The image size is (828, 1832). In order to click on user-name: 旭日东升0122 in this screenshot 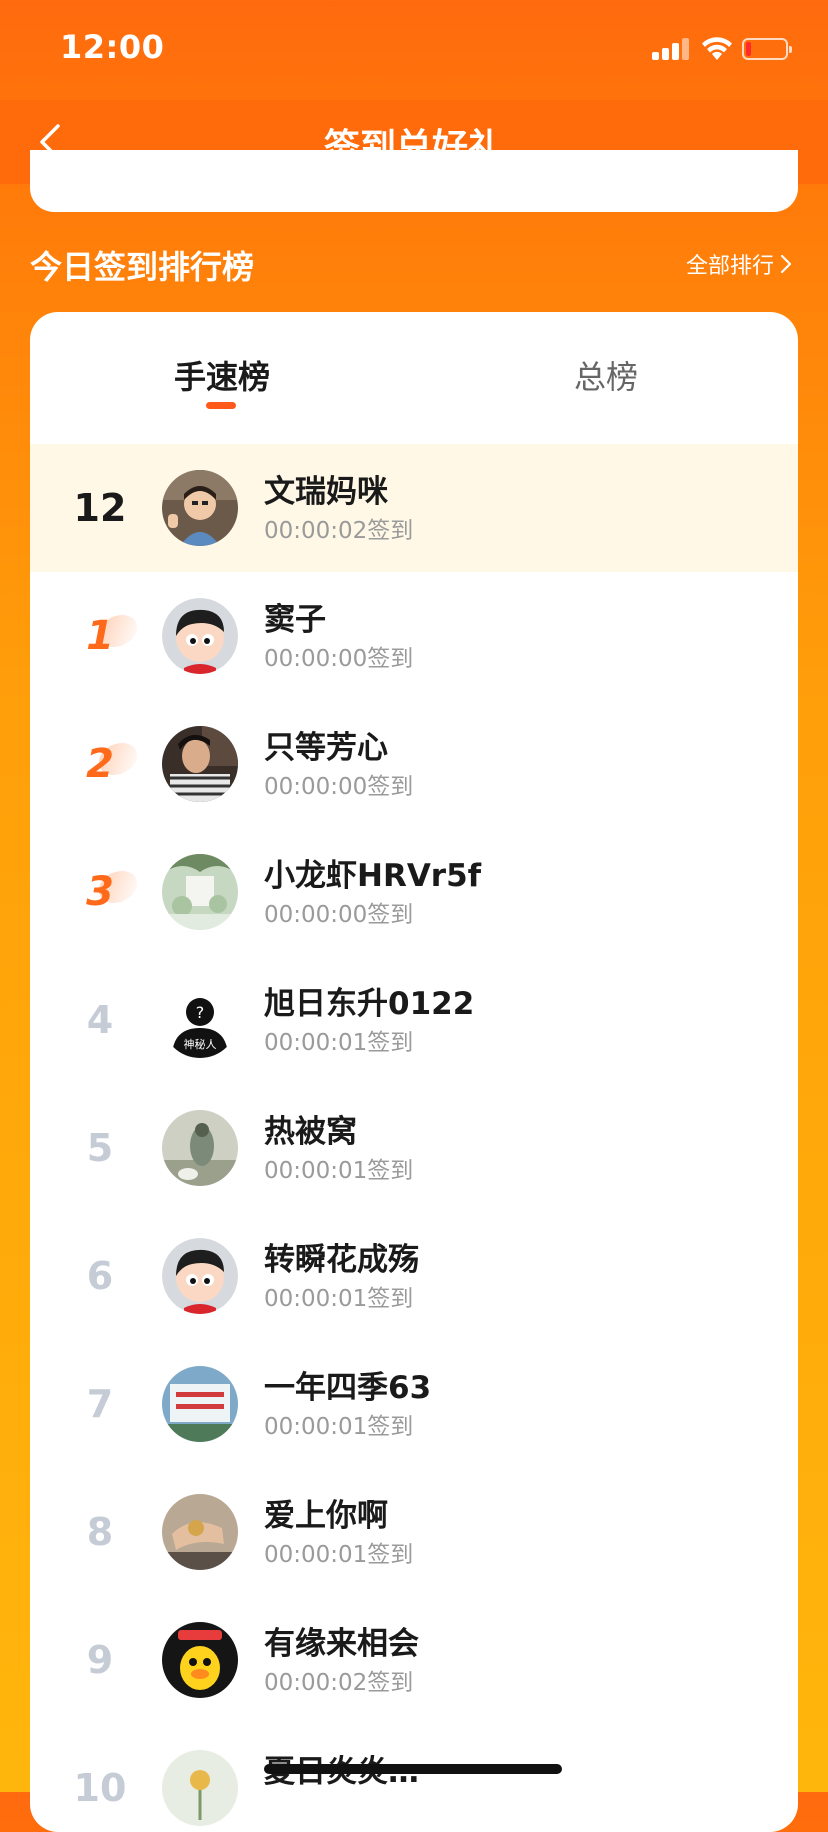, I will do `click(369, 1004)`.